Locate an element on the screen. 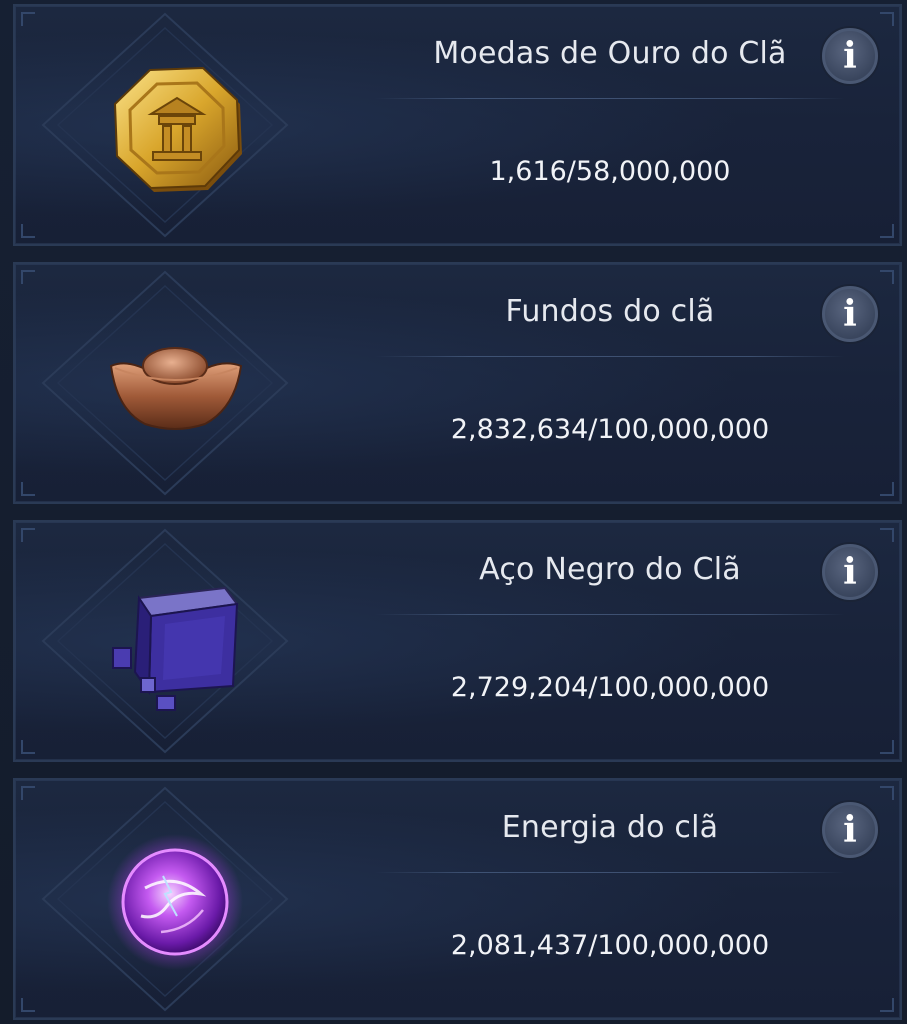 The height and width of the screenshot is (1024, 907). resource-title: Energia do clã is located at coordinates (610, 827).